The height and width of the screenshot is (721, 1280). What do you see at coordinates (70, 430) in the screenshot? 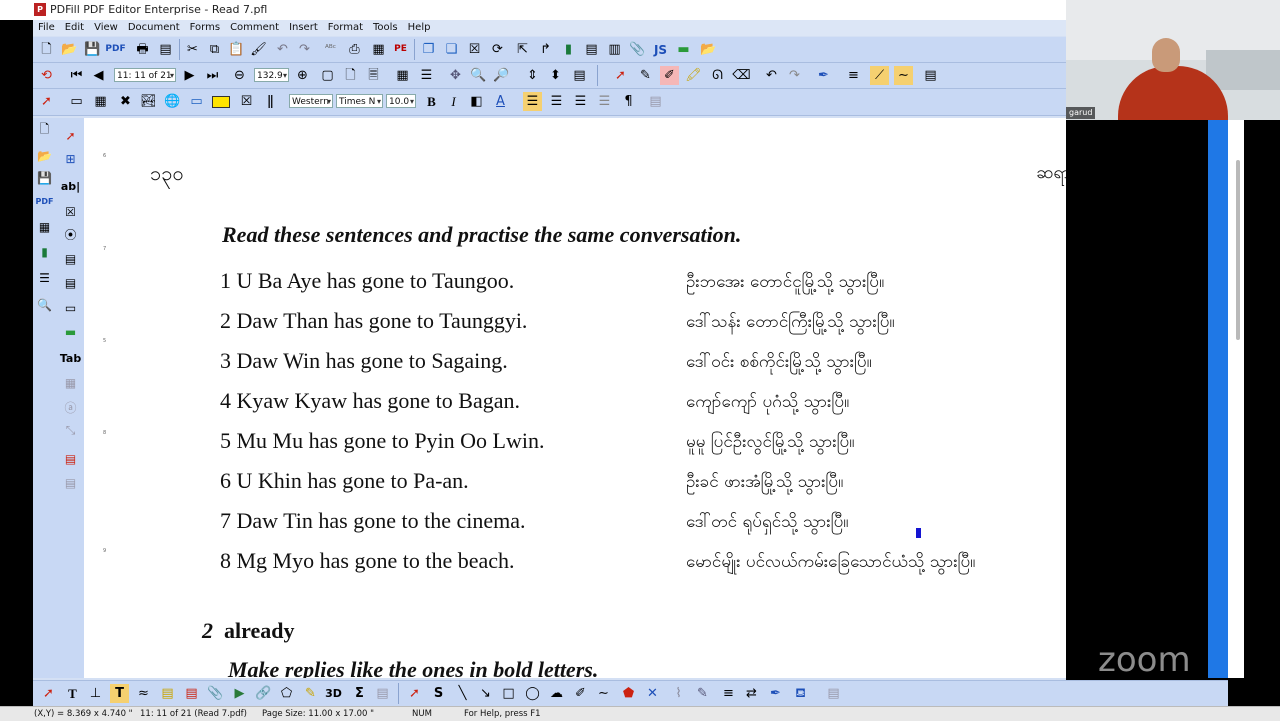
I see `resize-icon: ⤡` at bounding box center [70, 430].